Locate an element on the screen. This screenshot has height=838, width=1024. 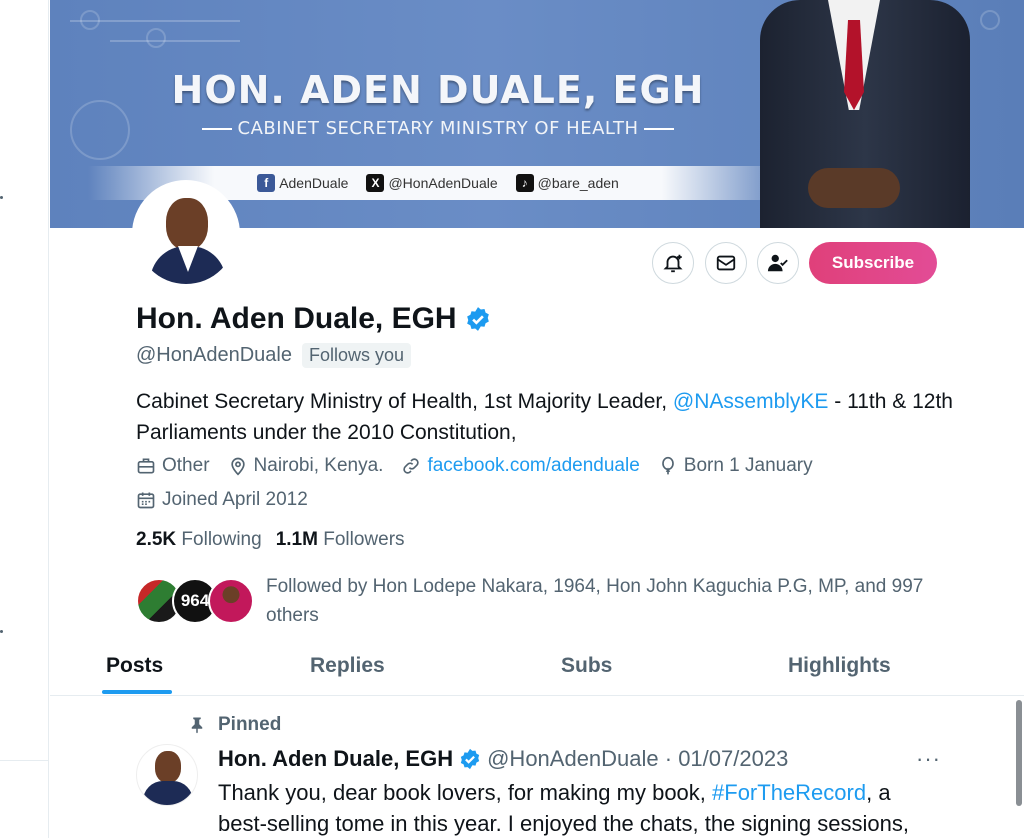
post-author-name: Hon. Aden Duale, EGH is located at coordinates (335, 759).